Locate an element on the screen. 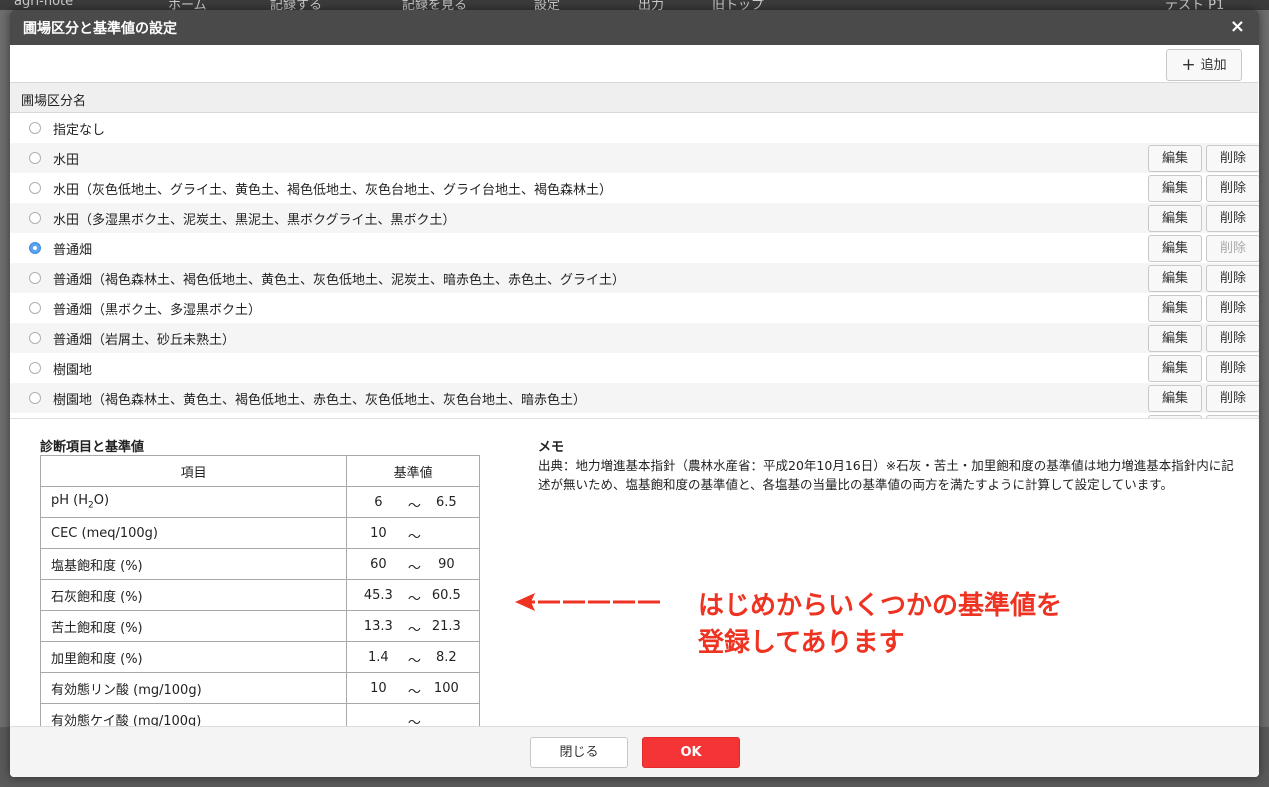 This screenshot has height=787, width=1269. memo-title: メモ is located at coordinates (551, 447).